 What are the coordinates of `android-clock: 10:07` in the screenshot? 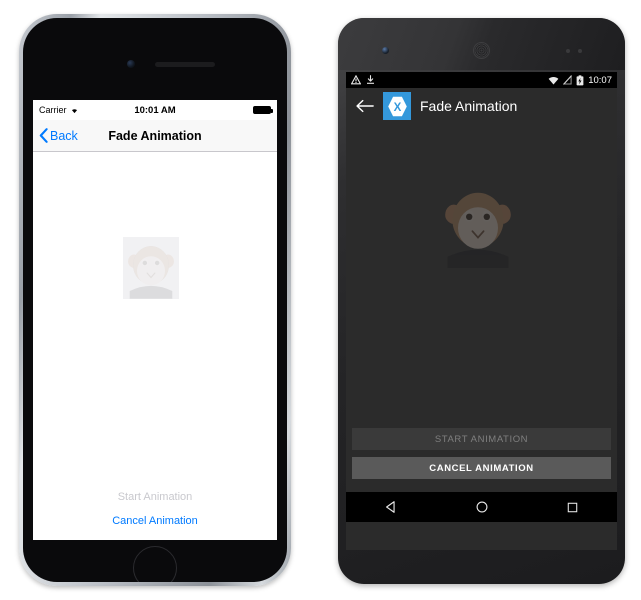 It's located at (600, 80).